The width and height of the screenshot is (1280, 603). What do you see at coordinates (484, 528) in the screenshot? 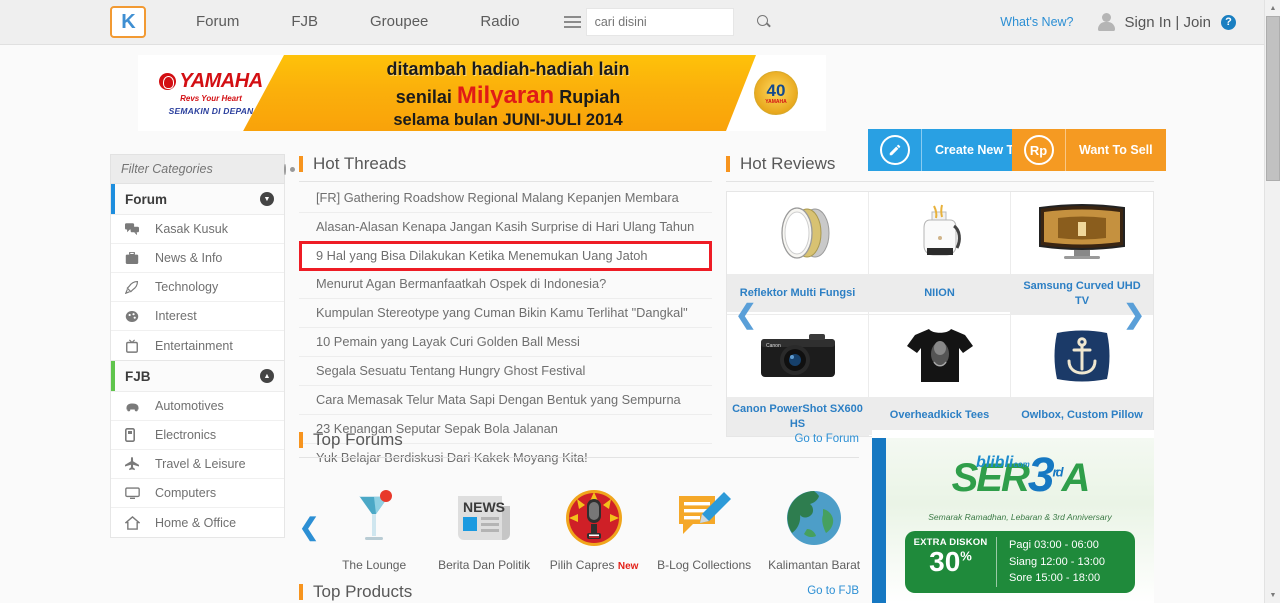
I see `forum-card-berita-dan-politik: NEWS Berita Dan Politik` at bounding box center [484, 528].